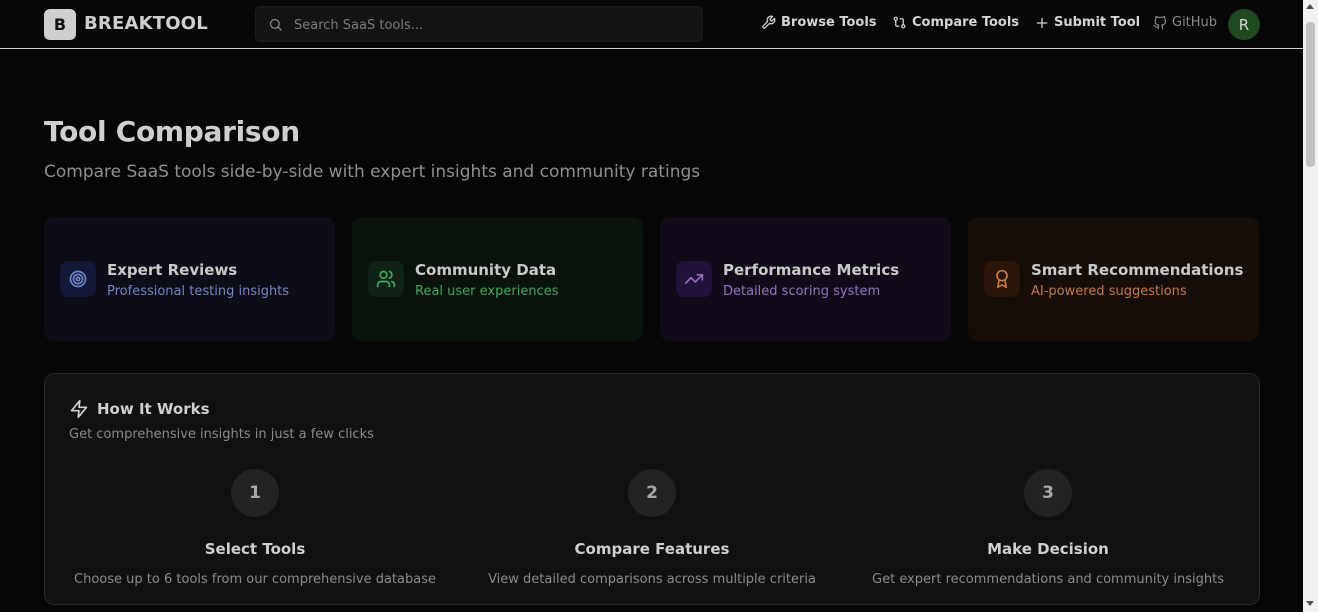 Image resolution: width=1318 pixels, height=612 pixels. I want to click on logo-icon: B, so click(60, 24).